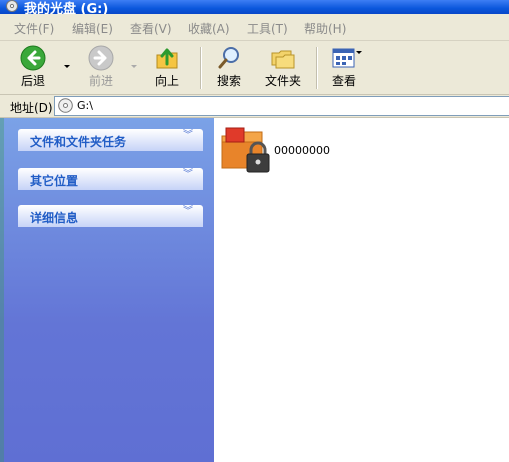 The height and width of the screenshot is (462, 509). Describe the element at coordinates (33, 58) in the screenshot. I see `back-arrow-icon` at that location.